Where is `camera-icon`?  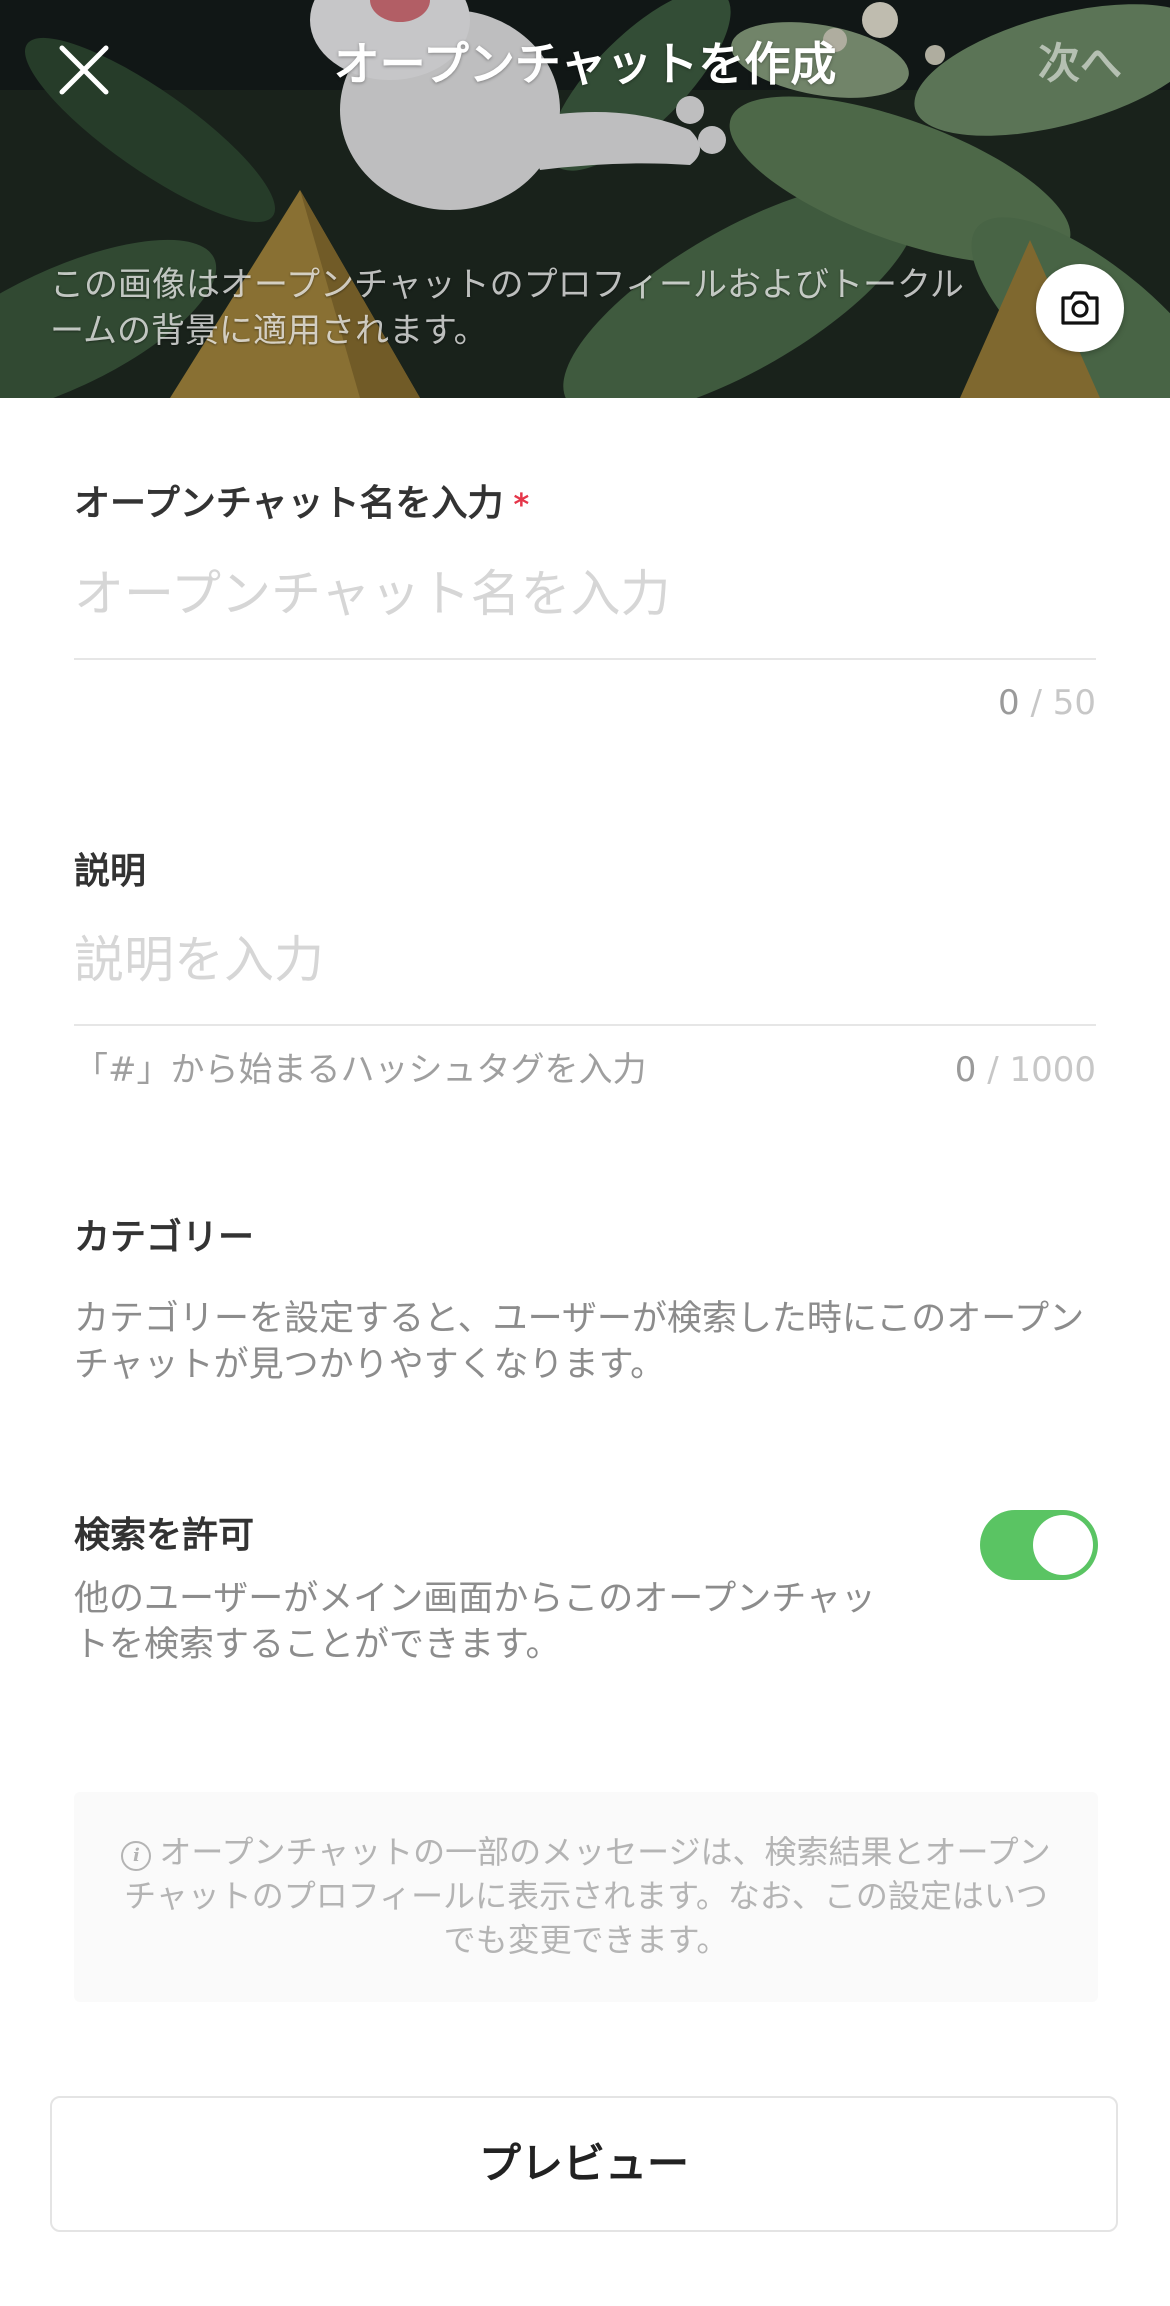 camera-icon is located at coordinates (1080, 308).